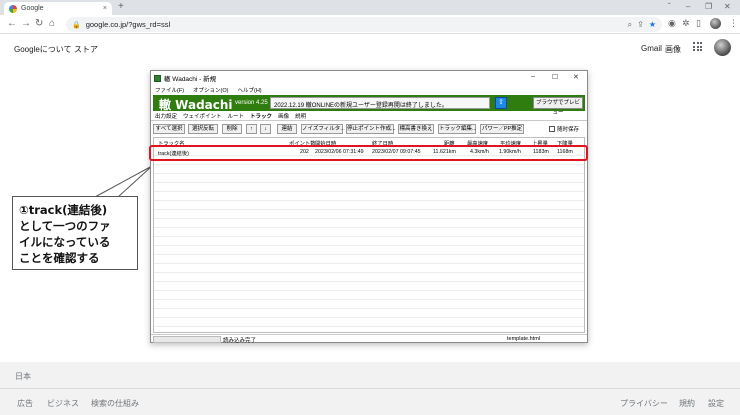 The width and height of the screenshot is (740, 415). Describe the element at coordinates (651, 48) in the screenshot. I see `gmail-link: Gmail` at that location.